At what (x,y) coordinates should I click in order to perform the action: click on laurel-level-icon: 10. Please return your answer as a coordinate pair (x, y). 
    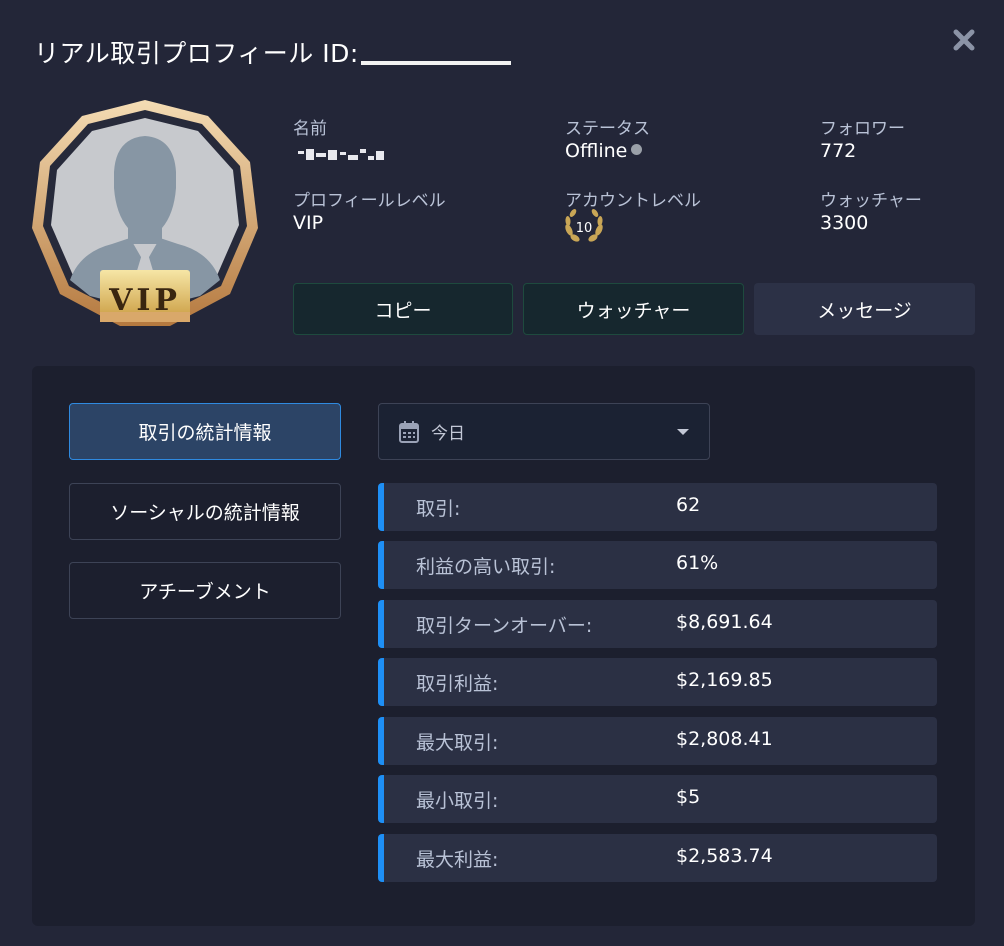
    Looking at the image, I should click on (584, 225).